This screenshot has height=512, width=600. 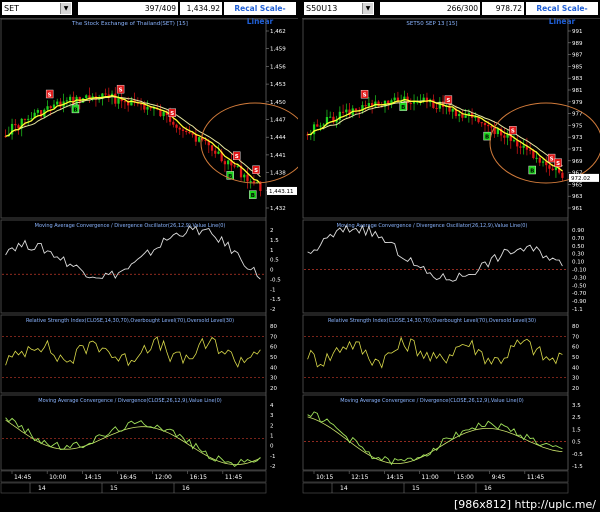 What do you see at coordinates (577, 126) in the screenshot?
I see `price-tick-label: 975` at bounding box center [577, 126].